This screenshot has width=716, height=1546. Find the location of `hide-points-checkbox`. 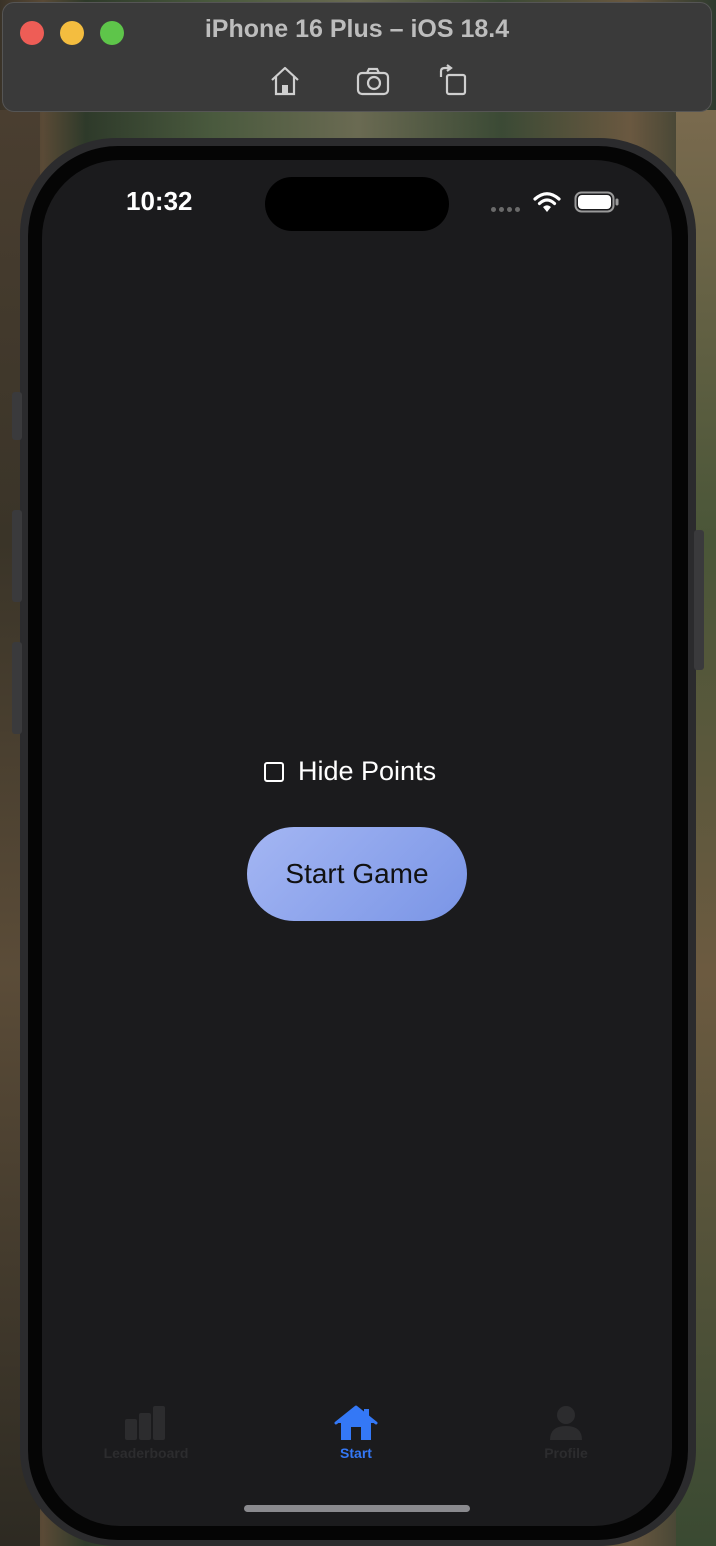

hide-points-checkbox is located at coordinates (274, 771).